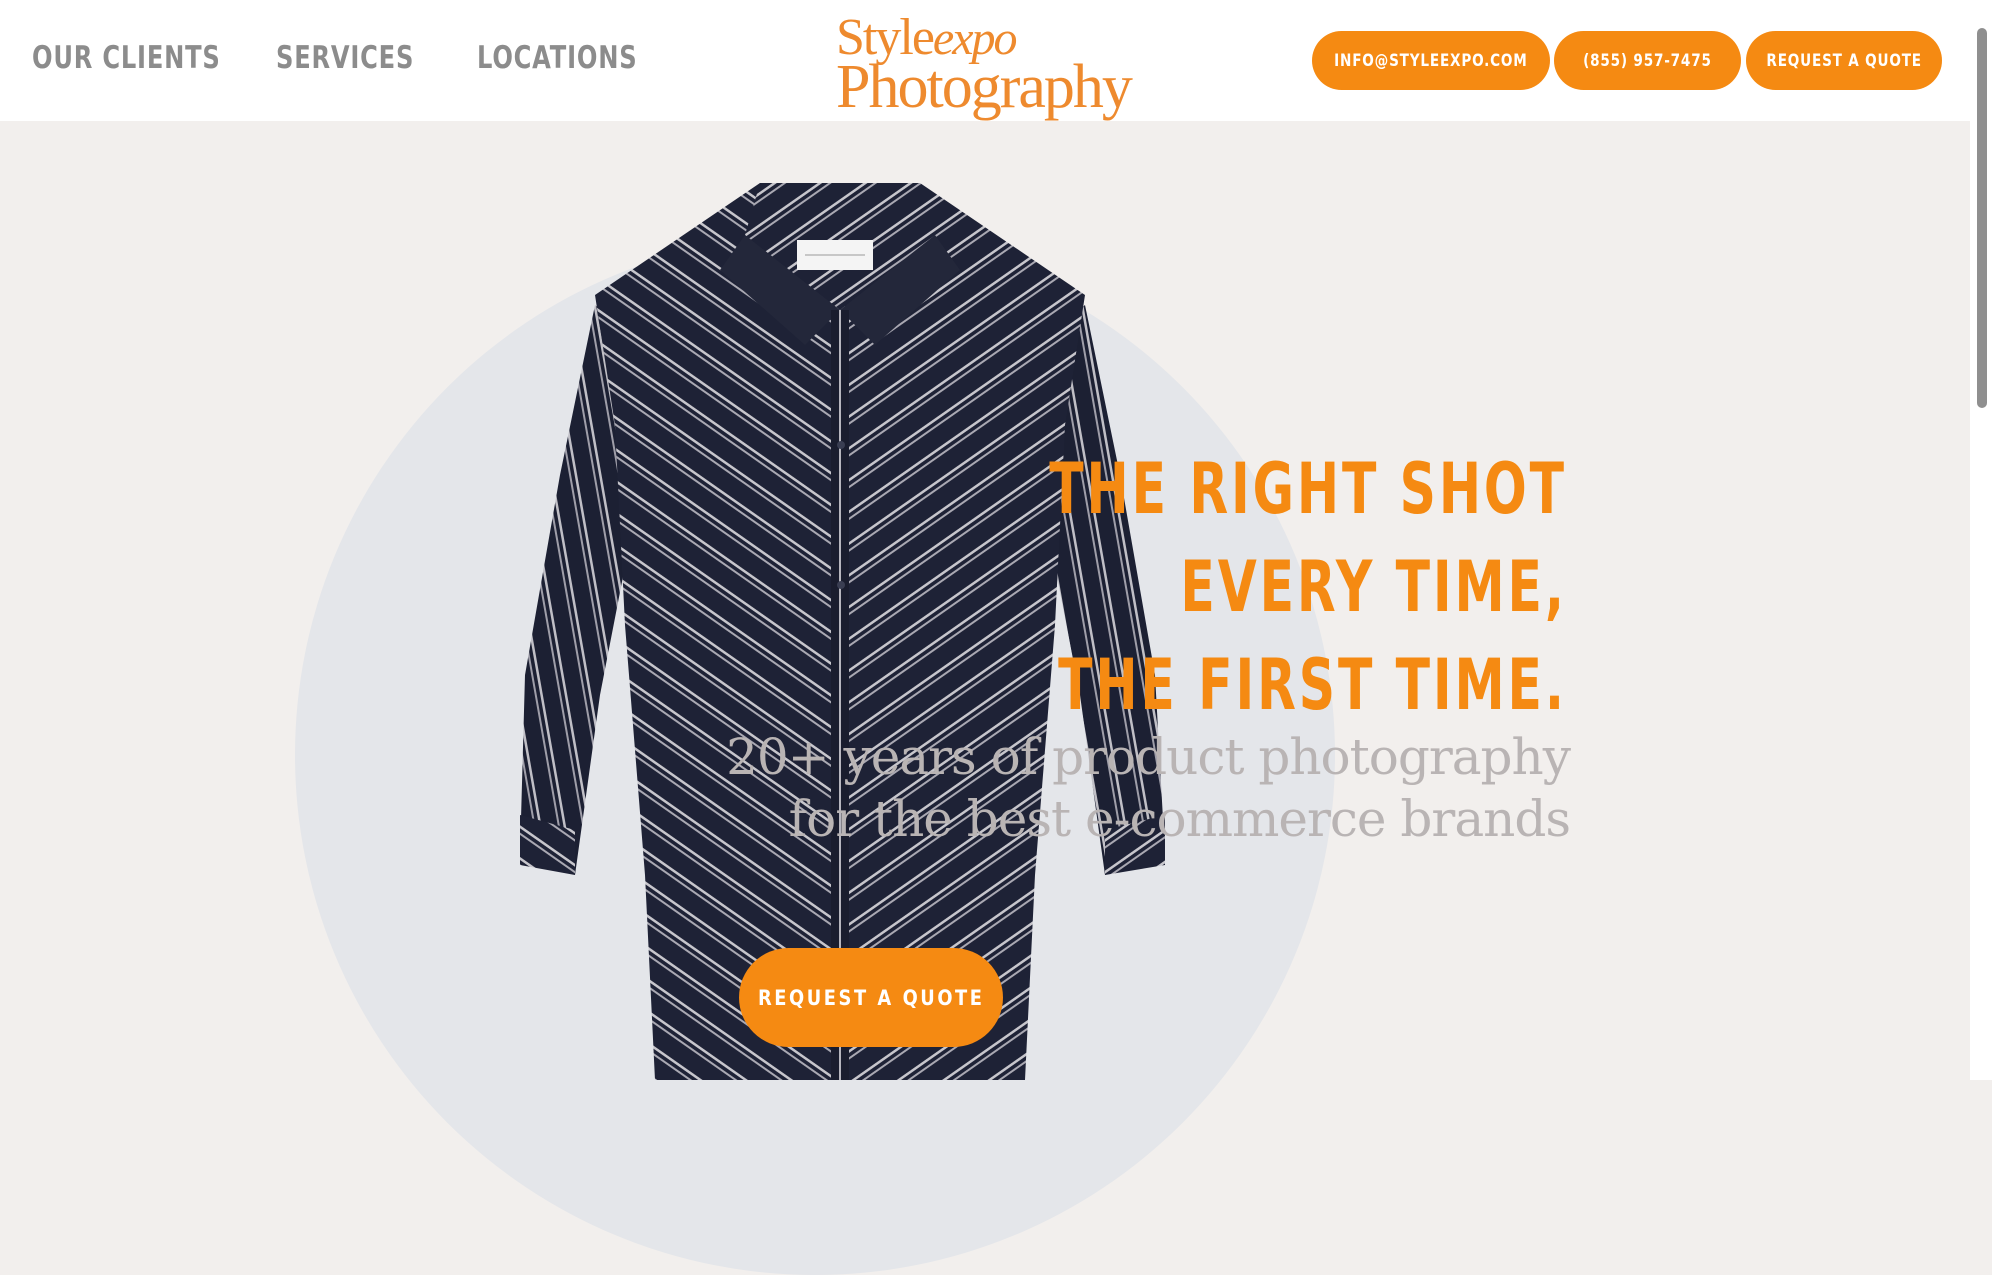  I want to click on request-quote-hero-label: REQUEST A QUOTE, so click(871, 997).